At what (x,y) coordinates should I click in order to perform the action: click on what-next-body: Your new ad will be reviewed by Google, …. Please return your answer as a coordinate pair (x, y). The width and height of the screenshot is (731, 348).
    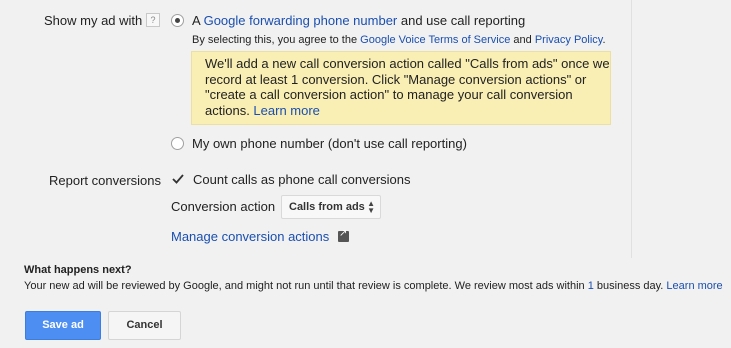
    Looking at the image, I should click on (373, 286).